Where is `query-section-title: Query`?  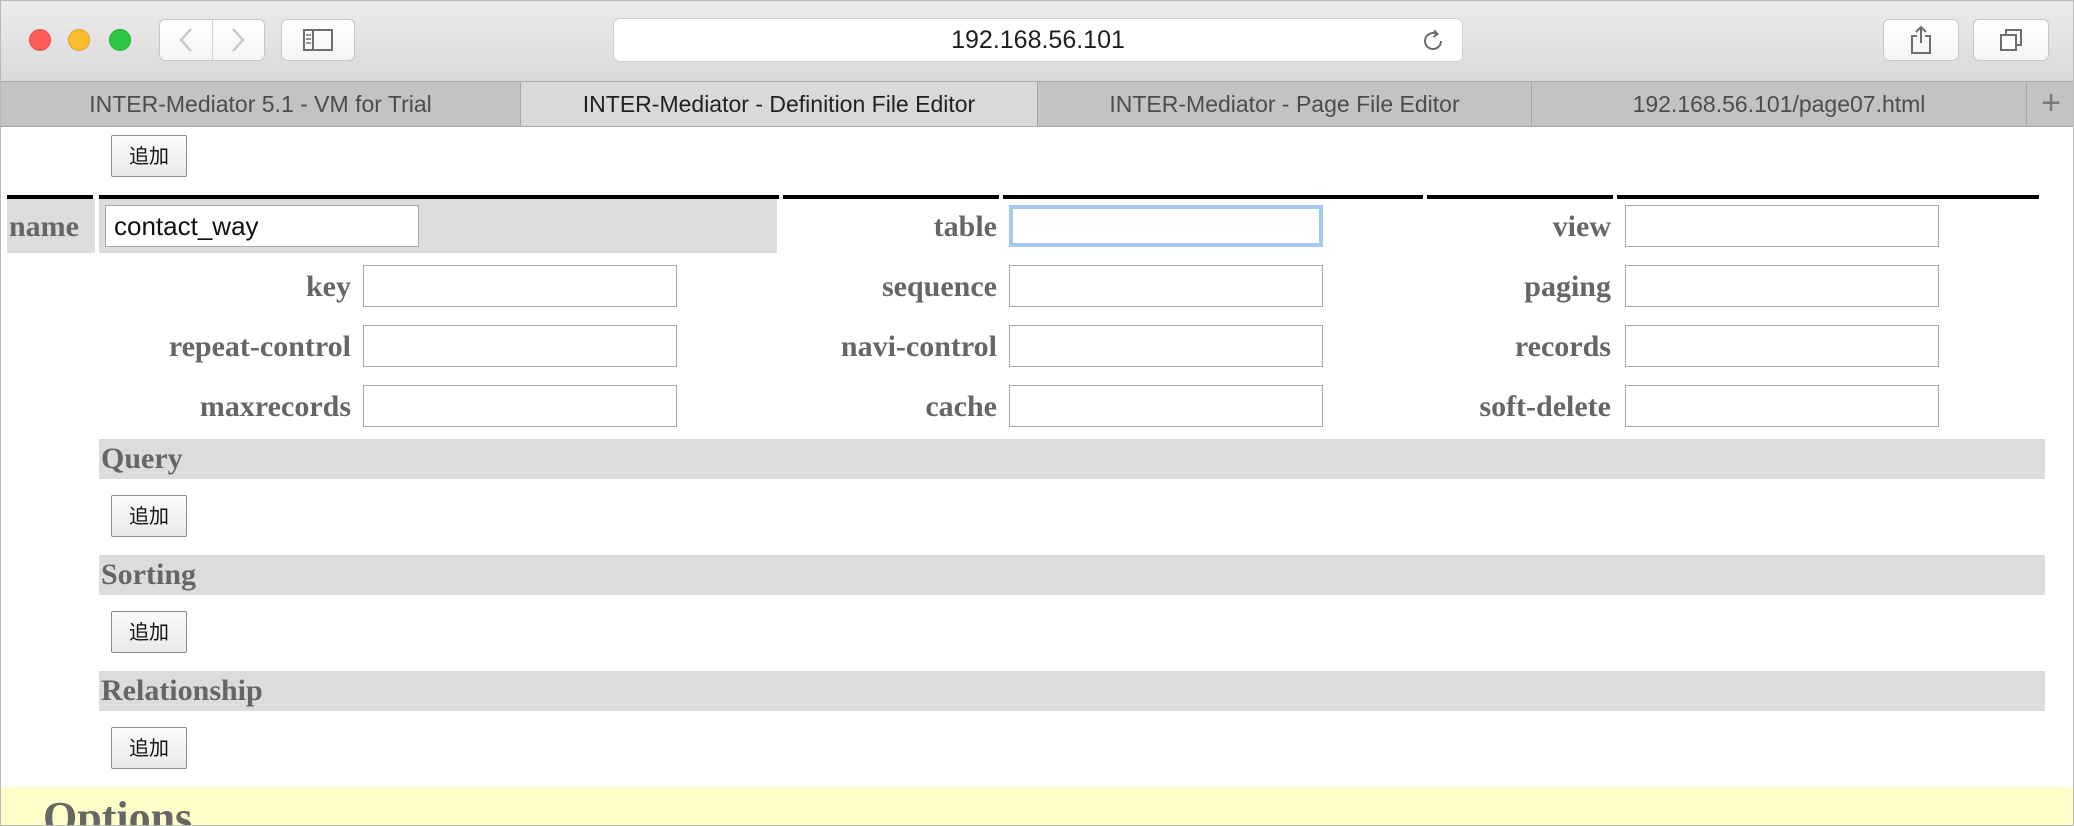
query-section-title: Query is located at coordinates (142, 458).